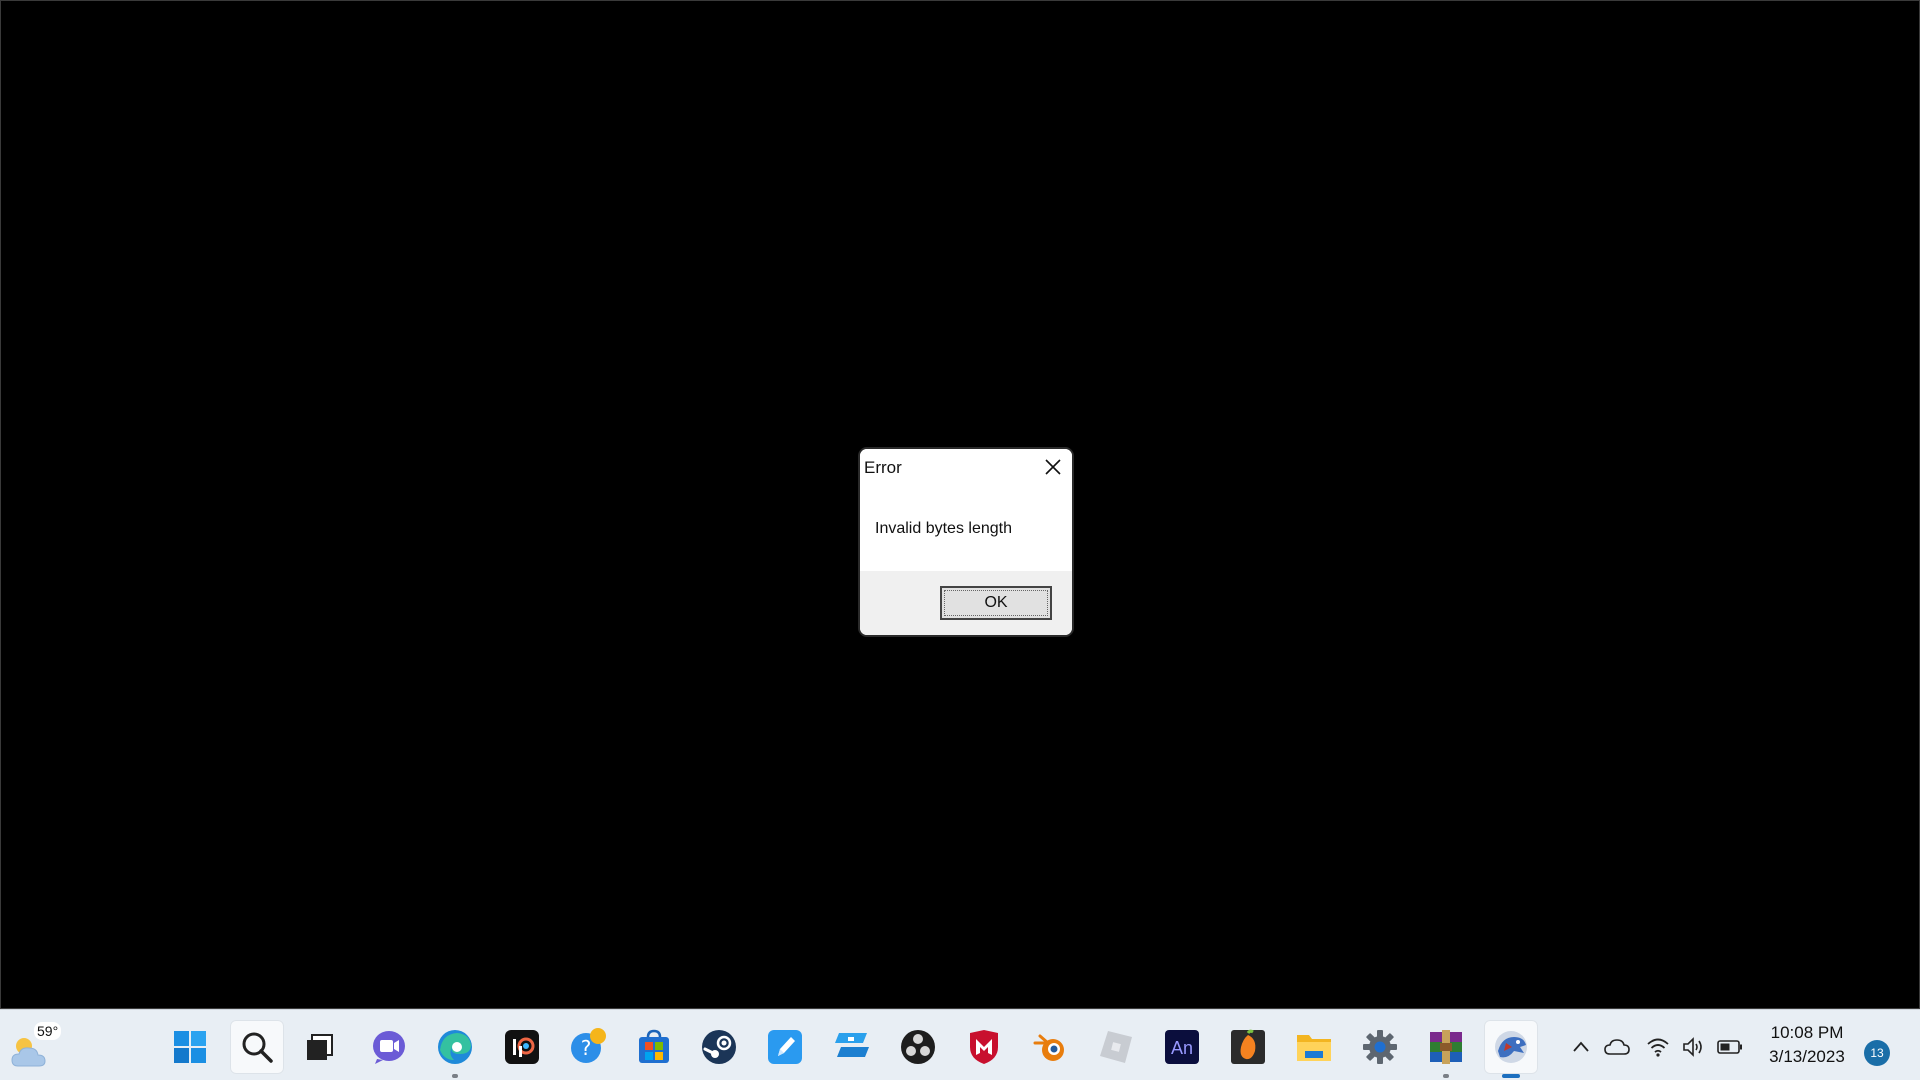  Describe the element at coordinates (966, 467) in the screenshot. I see `dialog-titlebar: Error` at that location.